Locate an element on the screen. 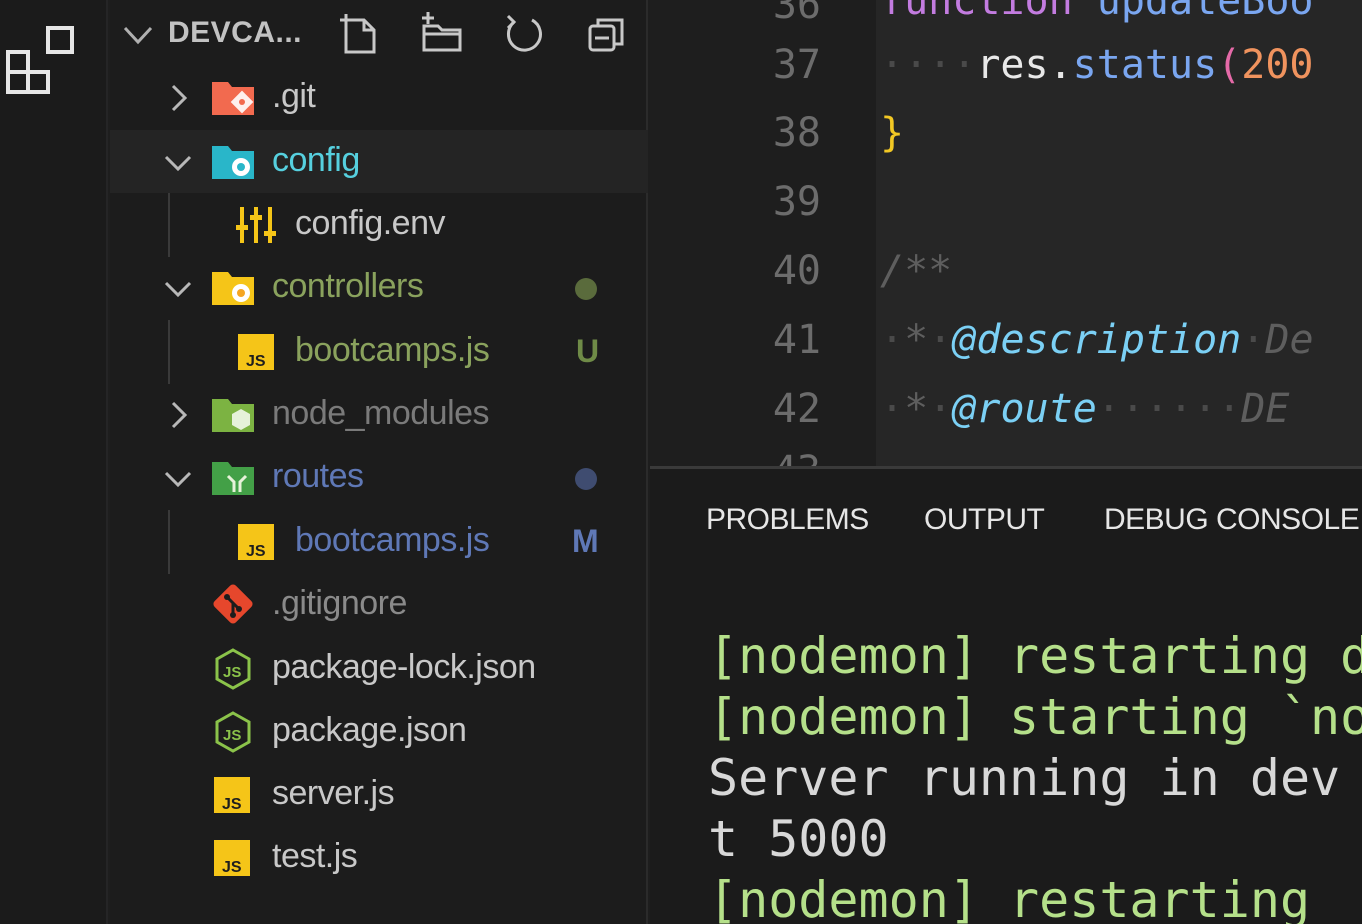 This screenshot has width=1362, height=924. line-number: 39 is located at coordinates (796, 202).